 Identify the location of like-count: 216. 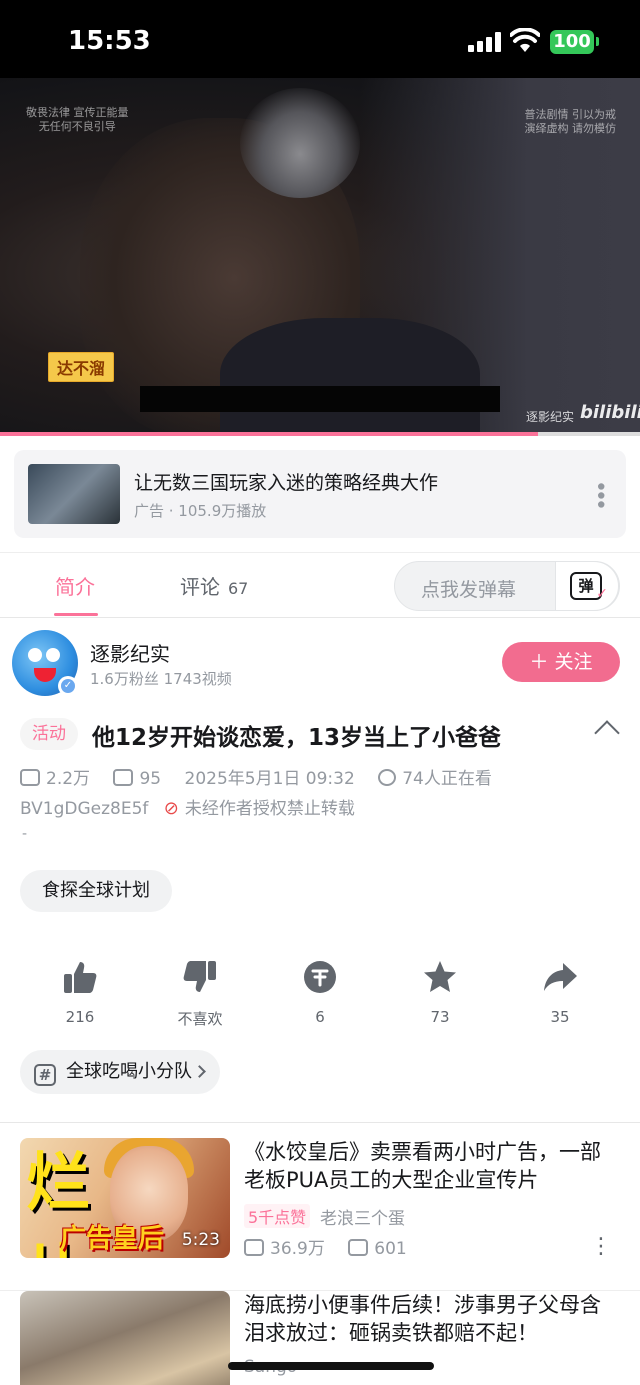
(80, 1017).